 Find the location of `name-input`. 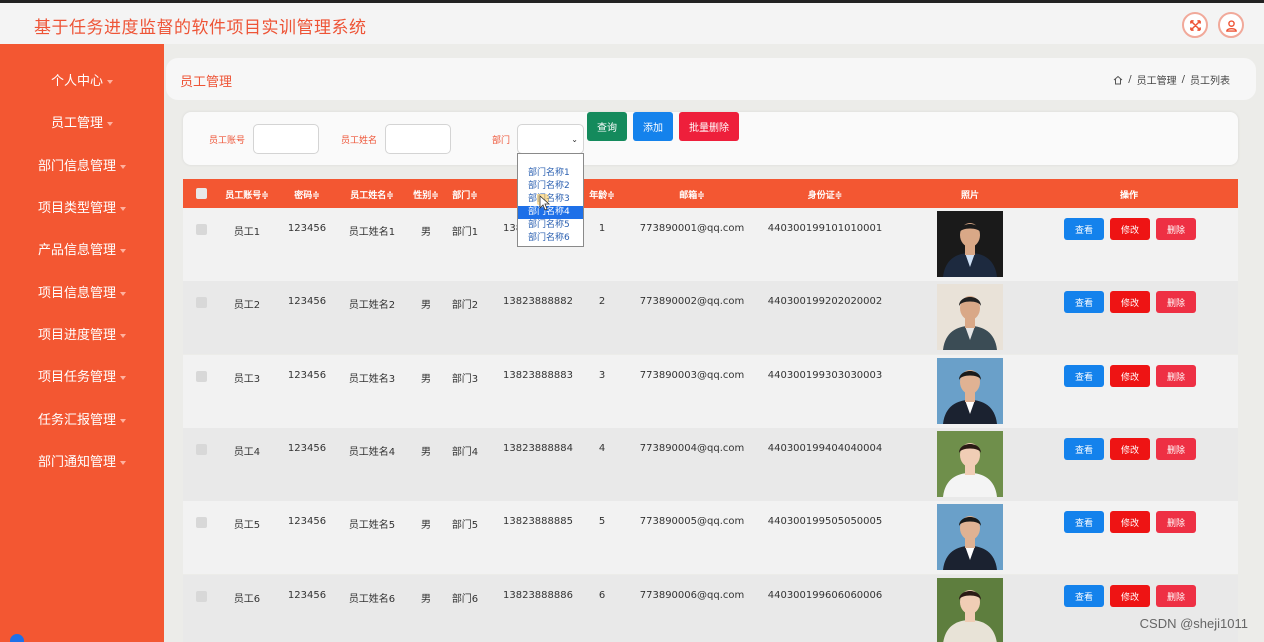

name-input is located at coordinates (418, 139).